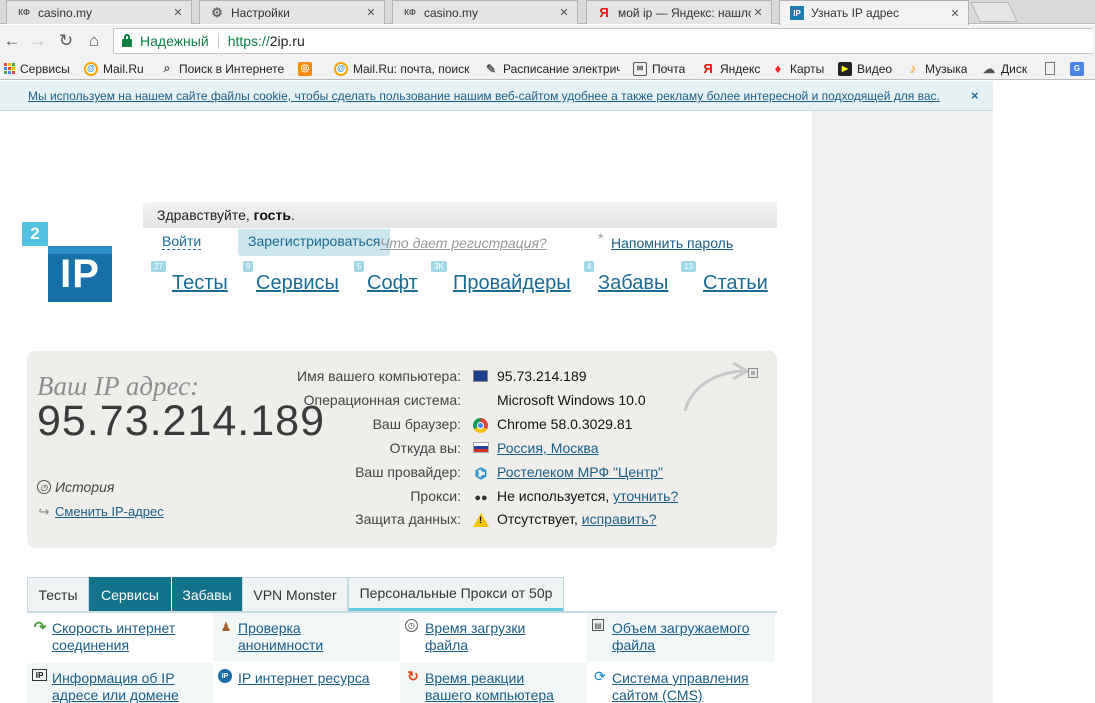  I want to click on provider-link: Ростелеком МРФ "Центр", so click(580, 472).